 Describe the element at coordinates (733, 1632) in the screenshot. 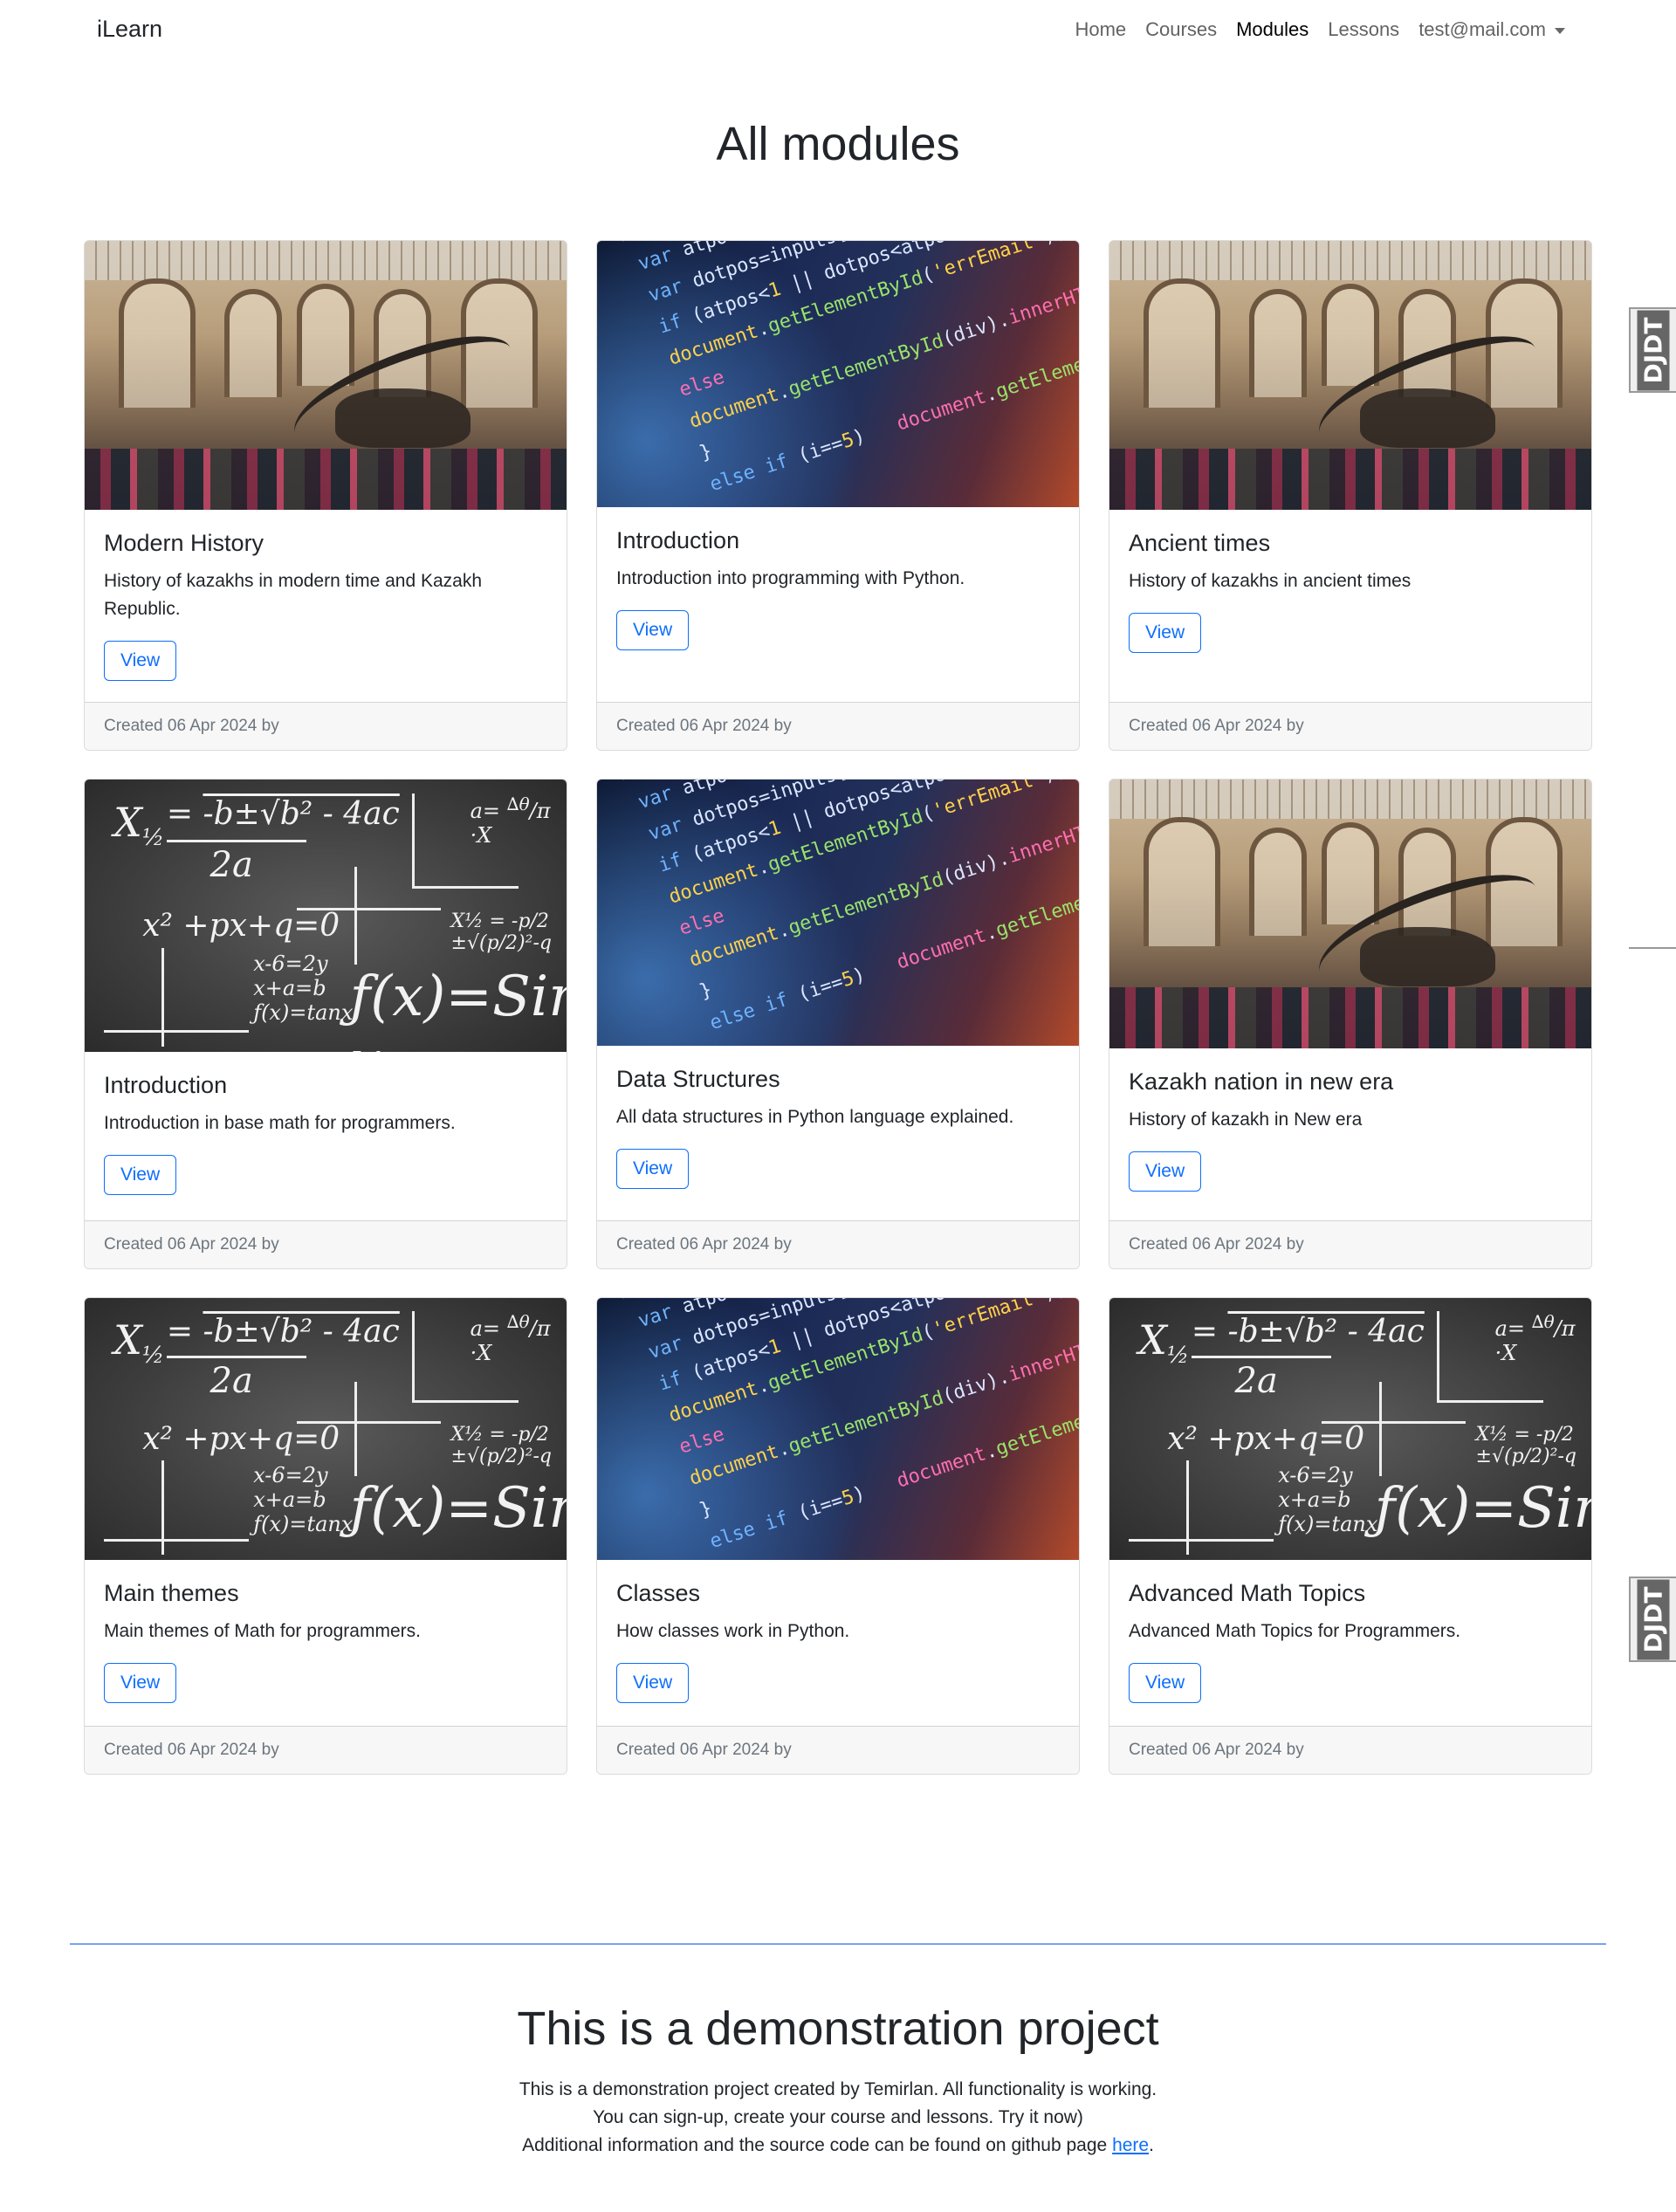

I see `card-description: How classes work in Python.` at that location.